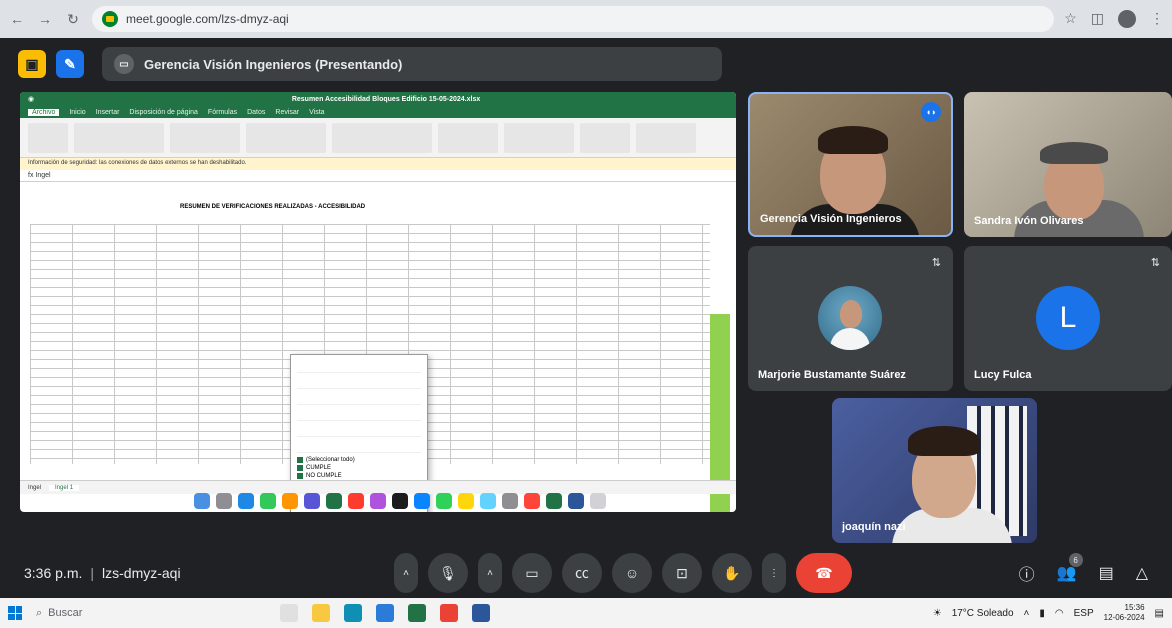 This screenshot has height=628, width=1172. Describe the element at coordinates (1134, 607) in the screenshot. I see `clock-time: 15:36` at that location.